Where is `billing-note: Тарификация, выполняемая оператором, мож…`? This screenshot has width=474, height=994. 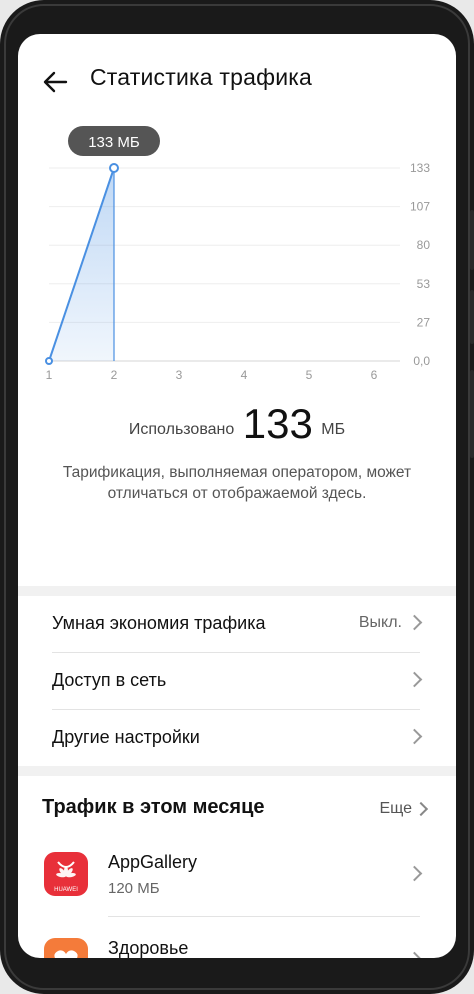
billing-note: Тарификация, выполняемая оператором, мож… is located at coordinates (237, 483).